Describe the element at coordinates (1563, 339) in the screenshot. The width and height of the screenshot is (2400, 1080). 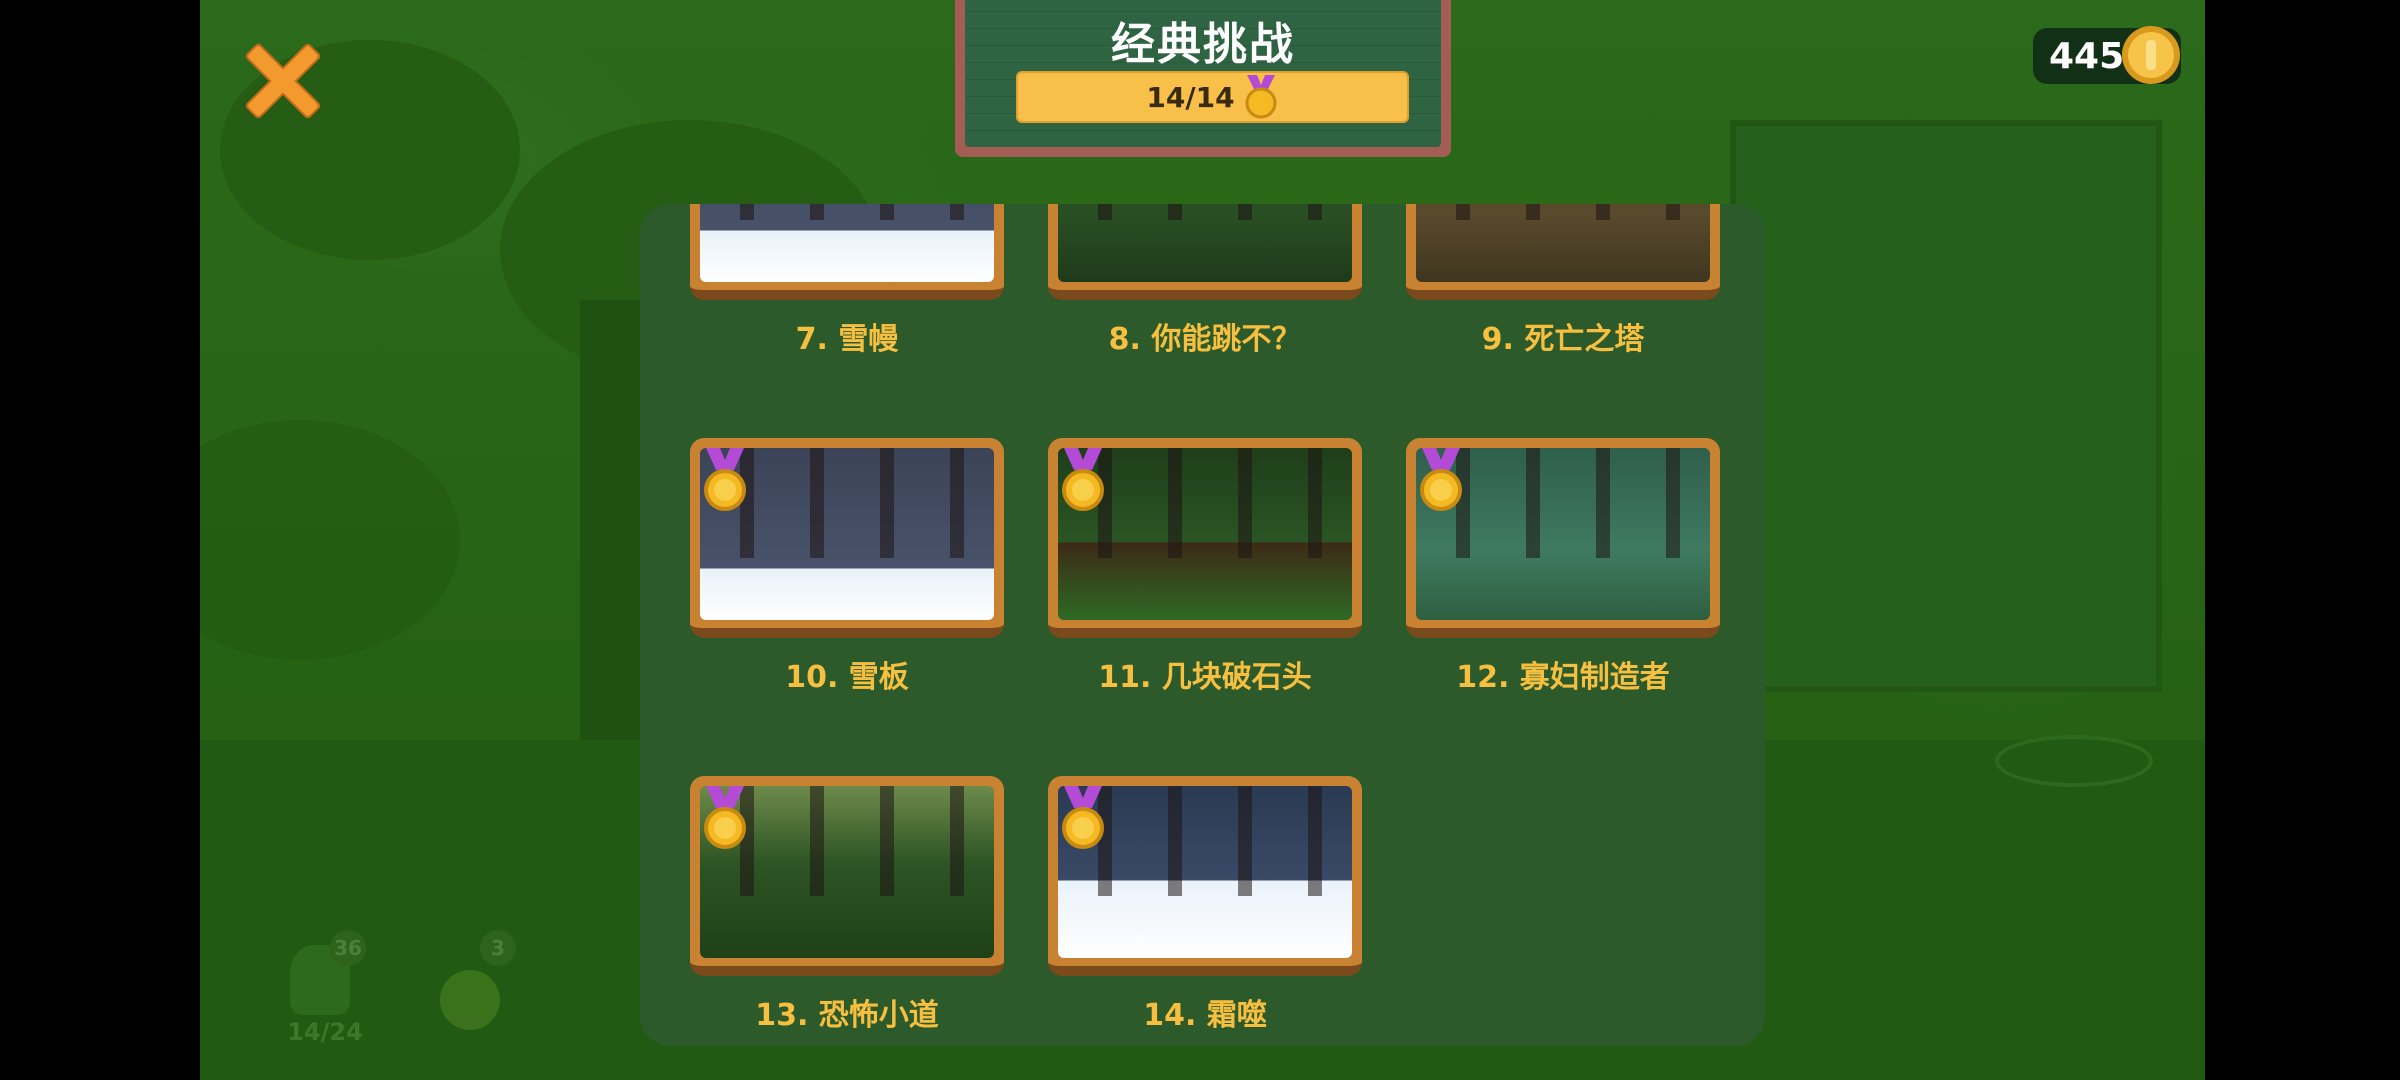
I see `level-label: 9. 死亡之塔` at that location.